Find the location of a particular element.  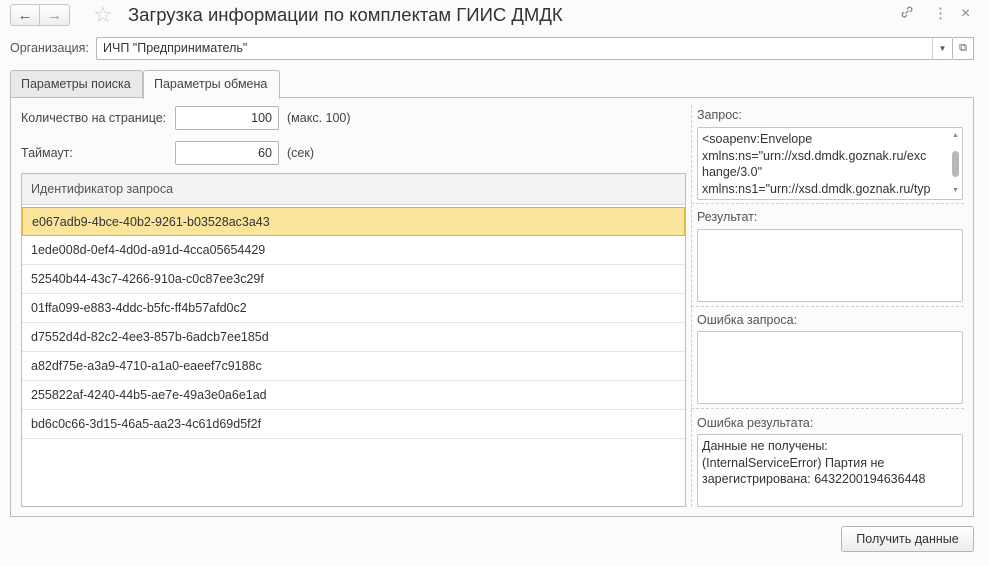

arrow-left-icon: ← is located at coordinates (25, 15).